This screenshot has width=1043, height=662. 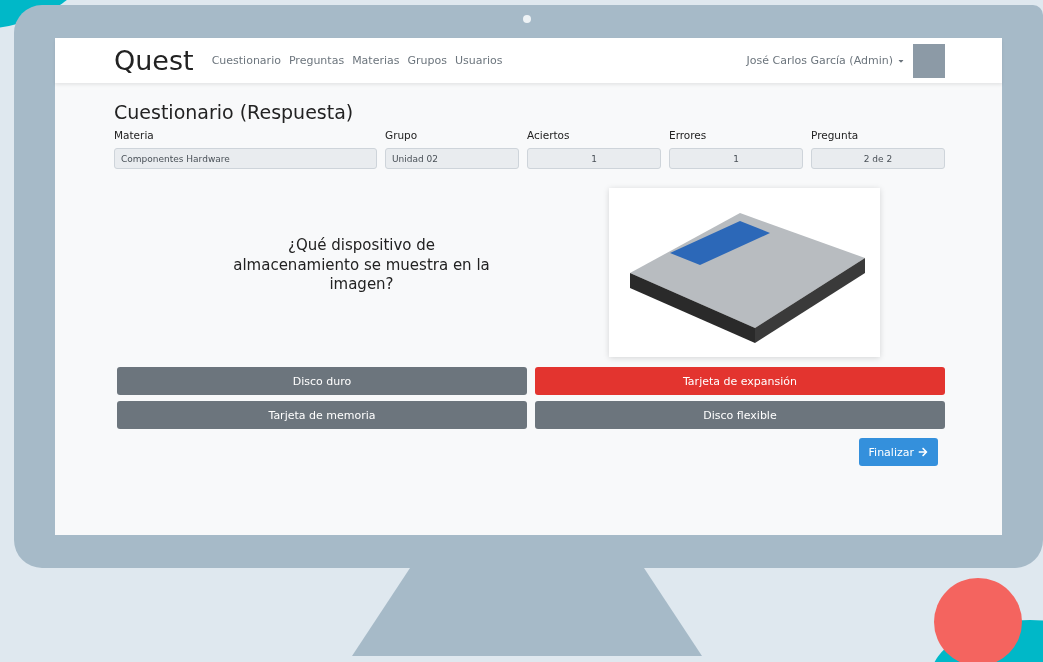 What do you see at coordinates (154, 60) in the screenshot?
I see `brand-logo: Quest` at bounding box center [154, 60].